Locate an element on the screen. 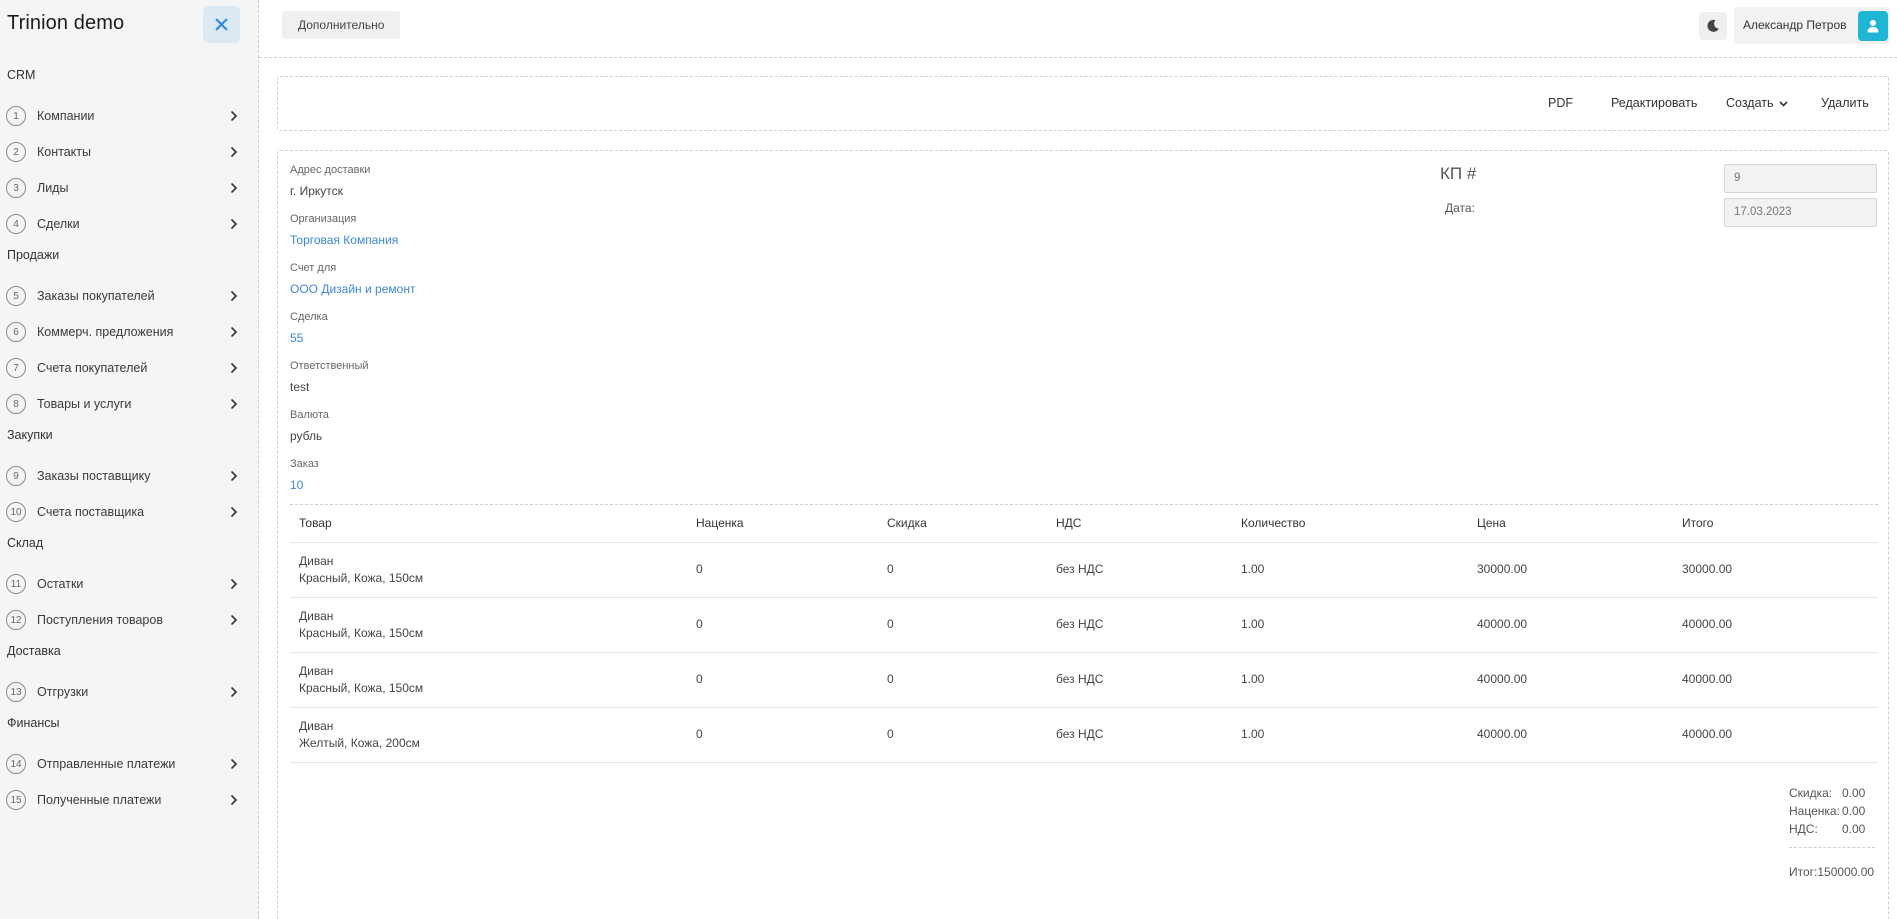 This screenshot has width=1897, height=919. sidebar-item: 4 Сделки is located at coordinates (129, 224).